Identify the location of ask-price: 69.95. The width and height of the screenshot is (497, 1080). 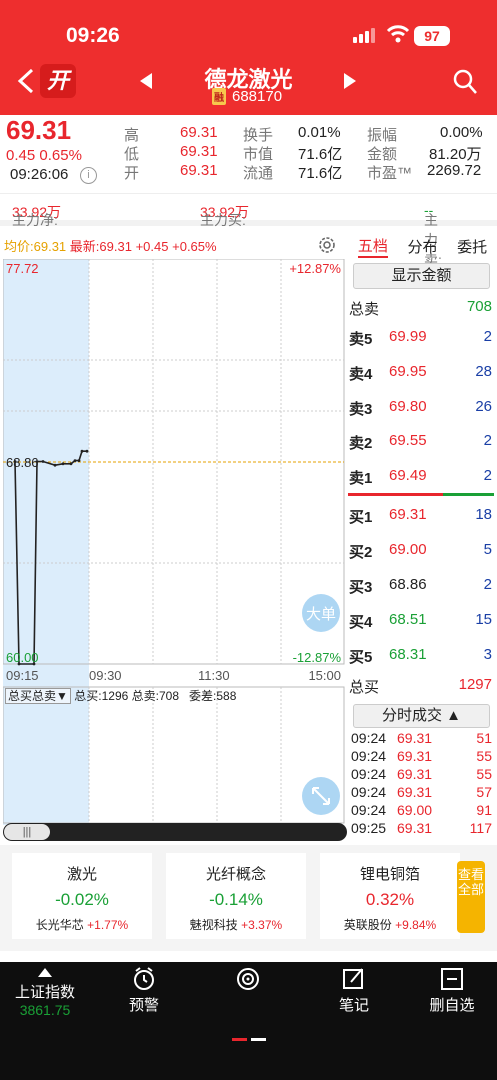
(408, 371).